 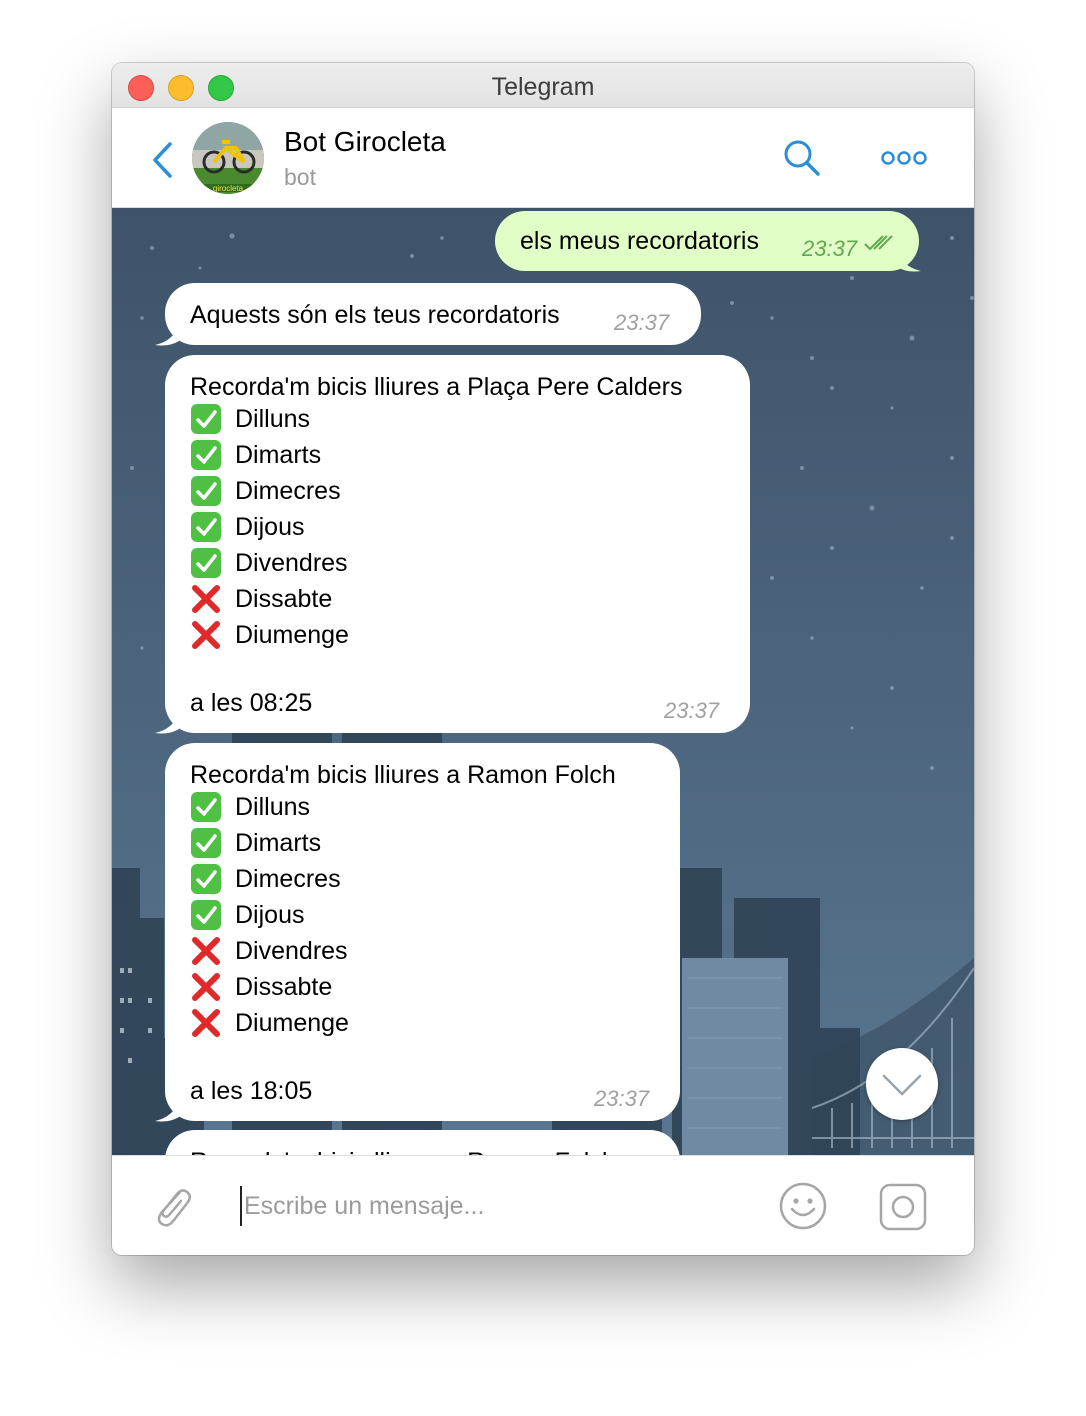 I want to click on chevron-down-icon, so click(x=902, y=1085).